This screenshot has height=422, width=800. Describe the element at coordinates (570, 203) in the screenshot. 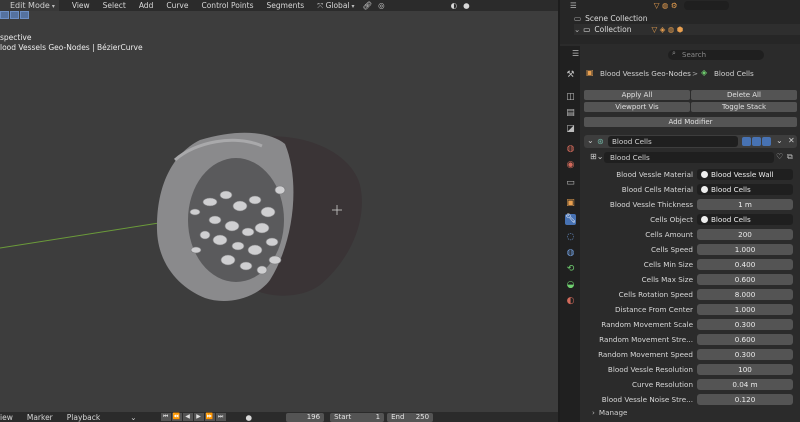

I see `object-tab-icon: ▣` at that location.